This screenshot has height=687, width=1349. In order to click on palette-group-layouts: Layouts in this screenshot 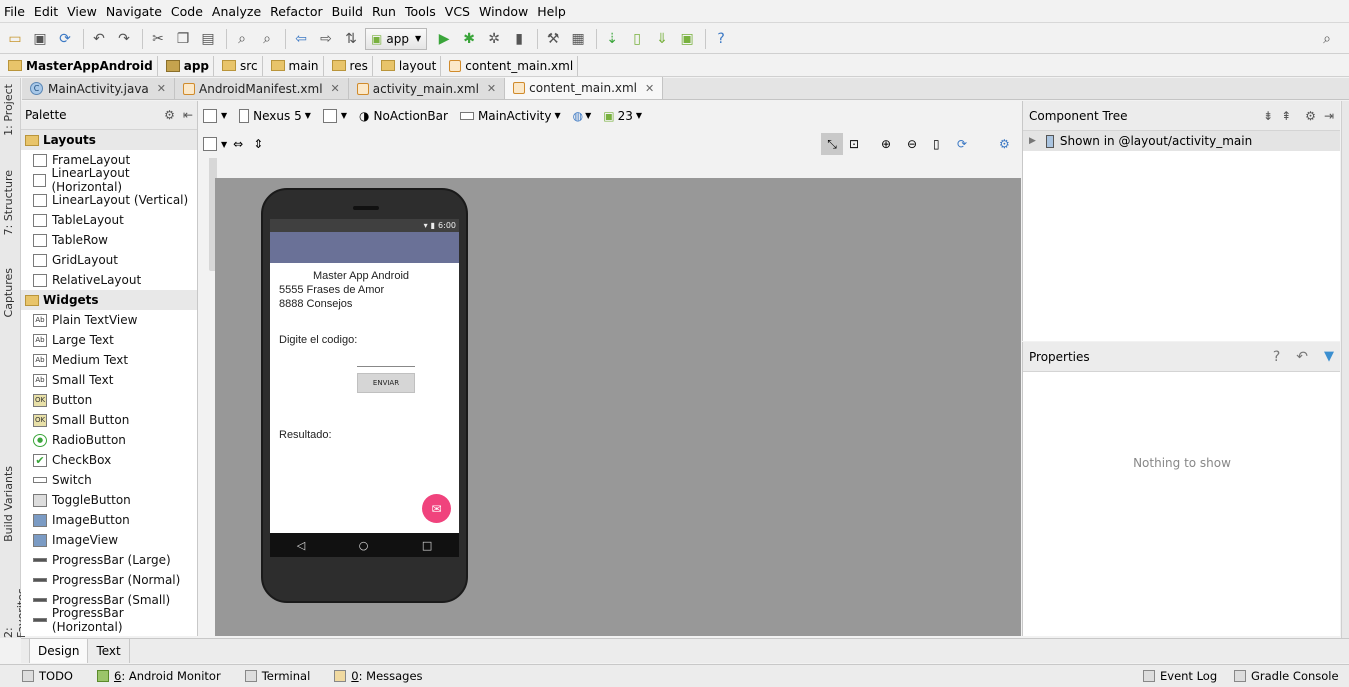, I will do `click(109, 140)`.